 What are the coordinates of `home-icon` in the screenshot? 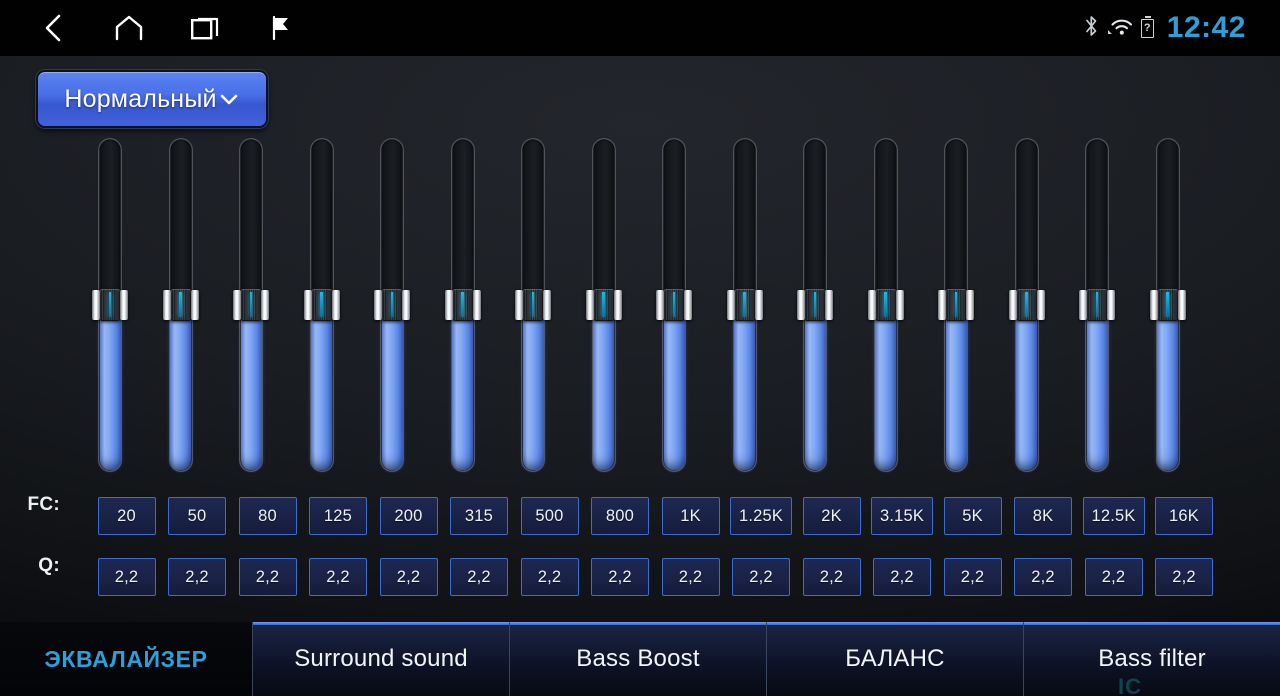 It's located at (129, 28).